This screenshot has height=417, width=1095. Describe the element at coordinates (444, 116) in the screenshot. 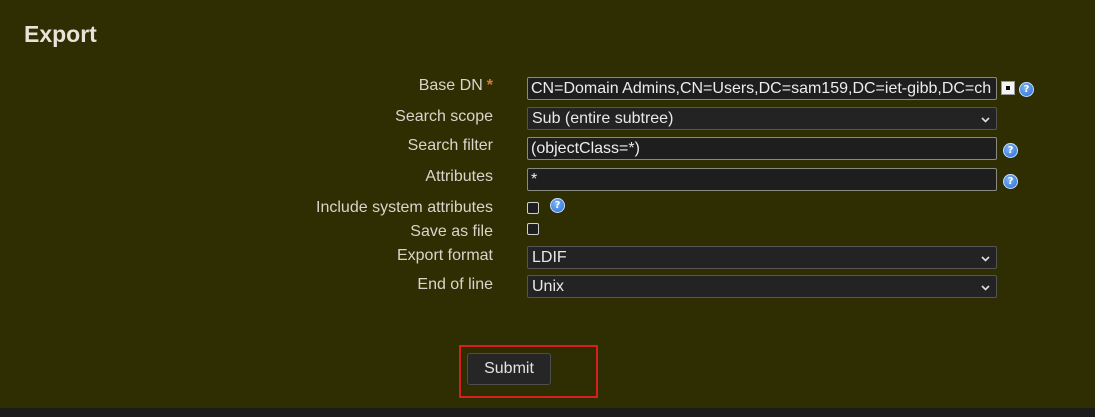

I see `search-scope-label: Search scope` at that location.